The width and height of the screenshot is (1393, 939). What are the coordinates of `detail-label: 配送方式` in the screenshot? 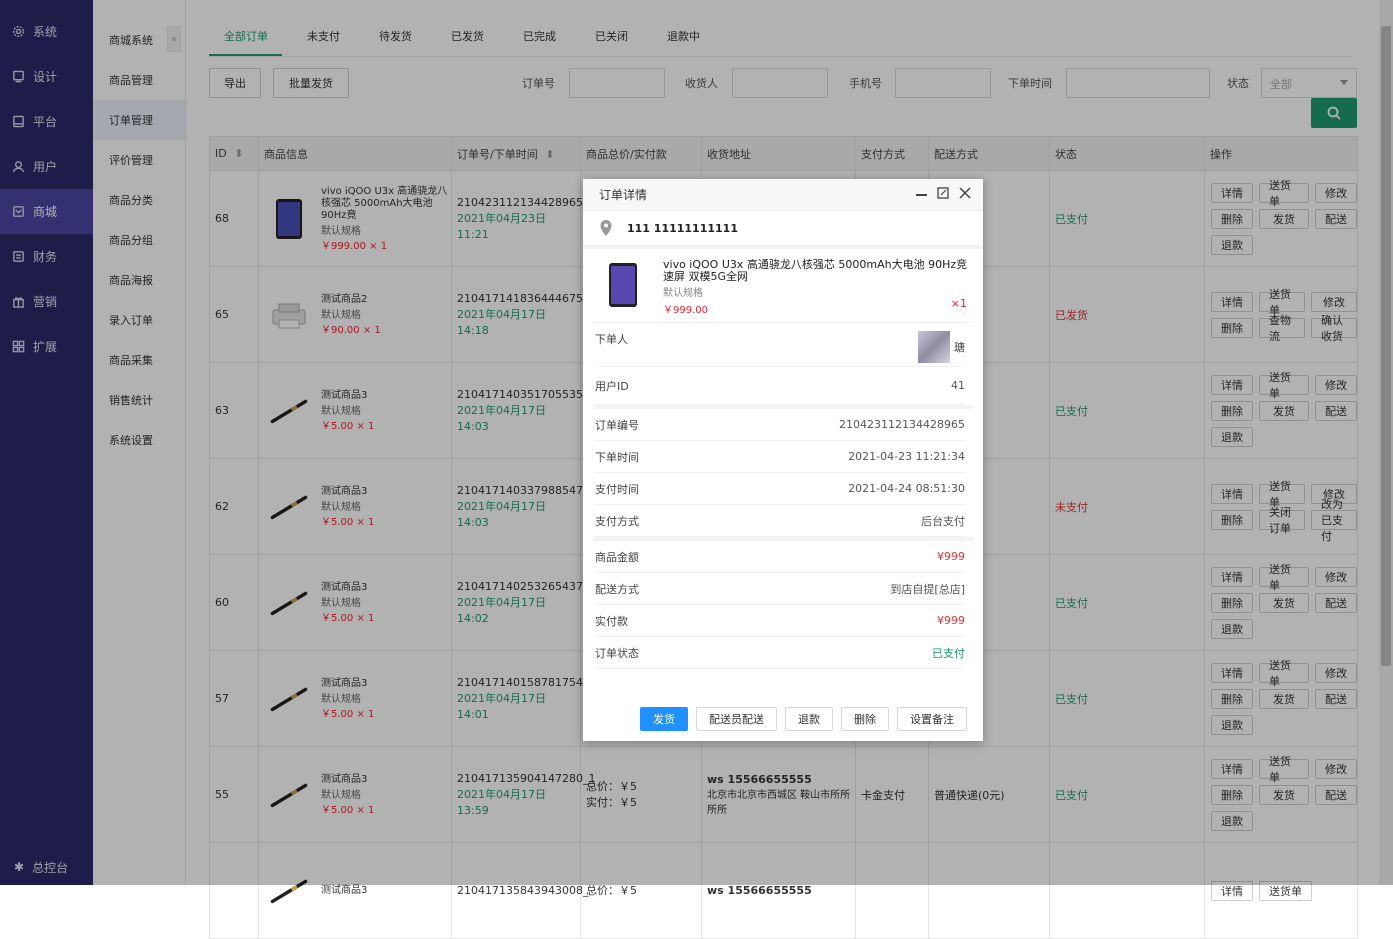 It's located at (617, 589).